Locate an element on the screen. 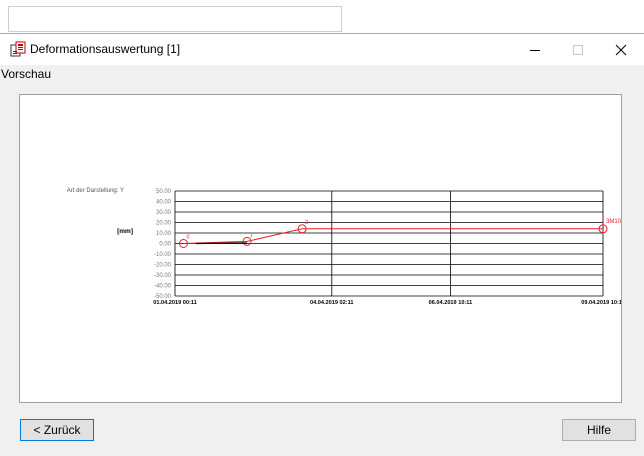  title-bar: Deformationsauswertung [1] is located at coordinates (322, 49).